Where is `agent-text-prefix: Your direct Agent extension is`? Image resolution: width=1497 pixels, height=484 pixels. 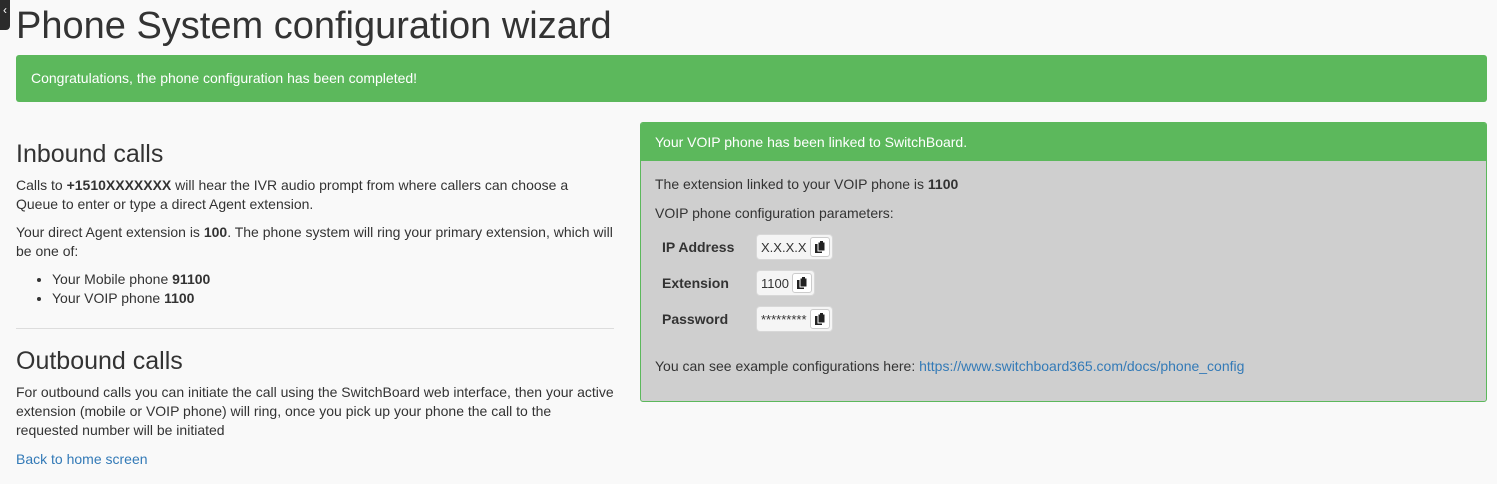
agent-text-prefix: Your direct Agent extension is is located at coordinates (110, 232).